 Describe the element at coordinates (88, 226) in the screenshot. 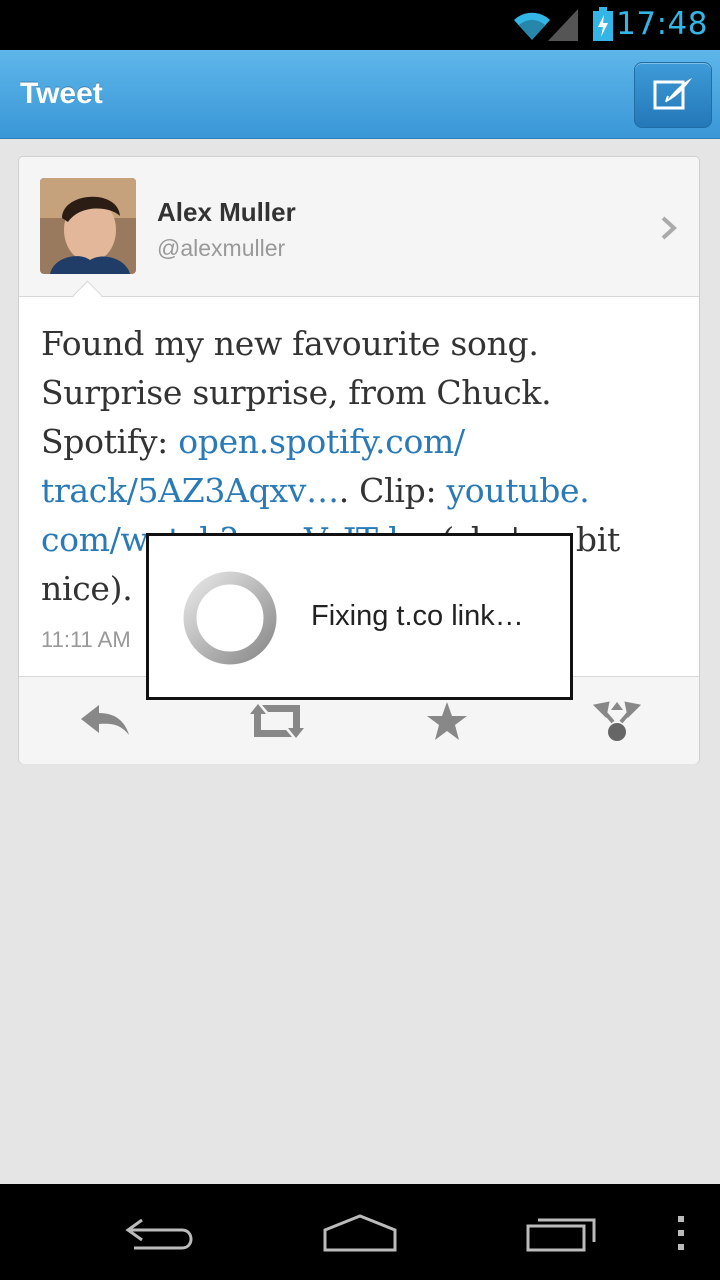

I see `avatar` at that location.